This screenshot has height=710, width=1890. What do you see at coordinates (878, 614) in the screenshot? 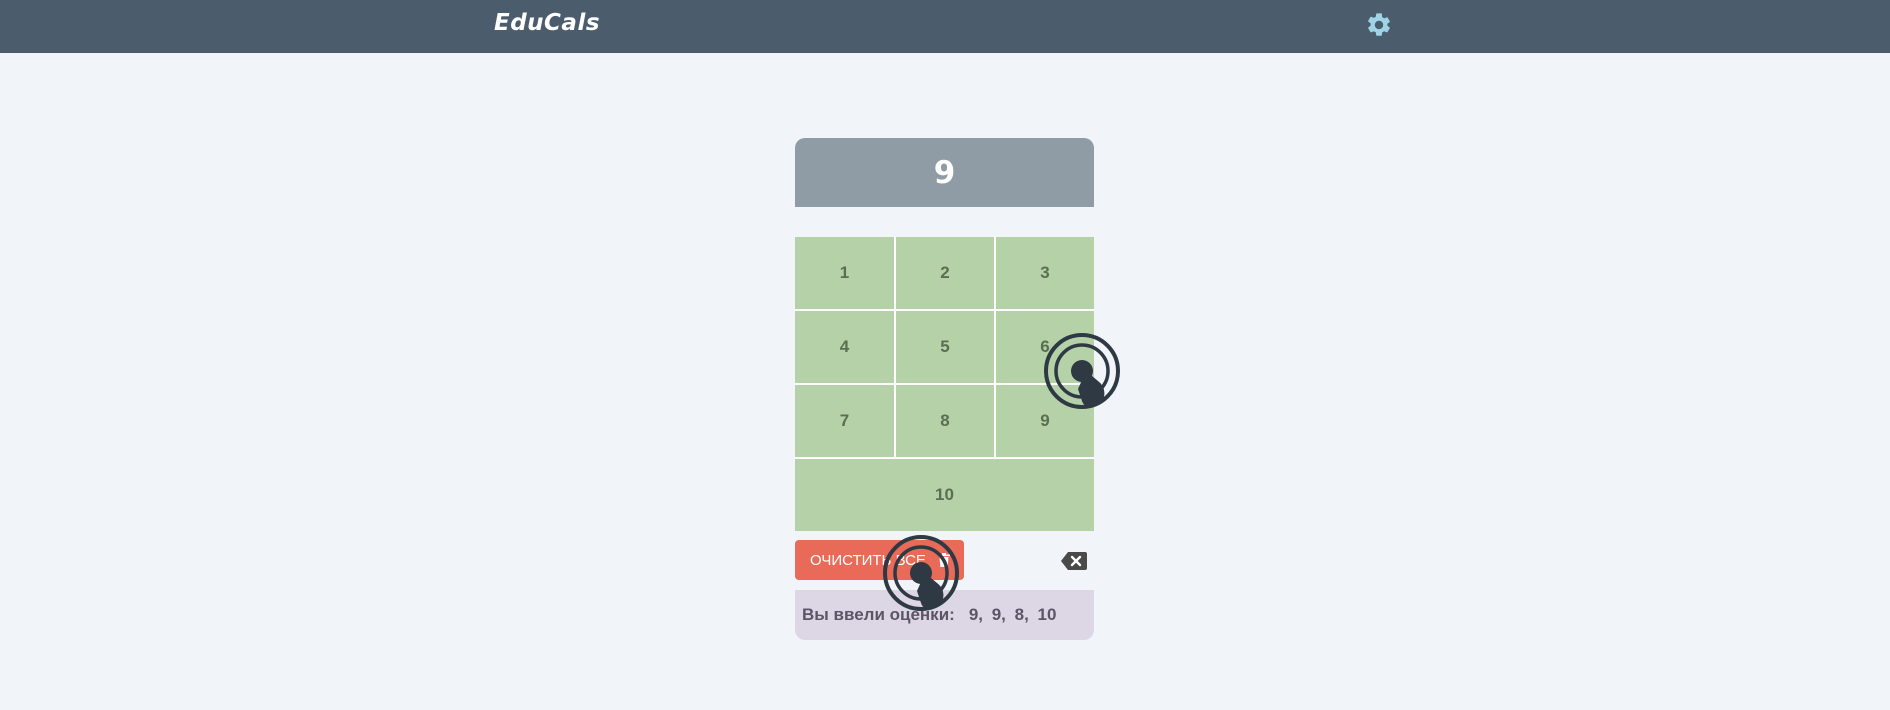
I see `entered-grades-label: Вы ввели оценки:` at bounding box center [878, 614].